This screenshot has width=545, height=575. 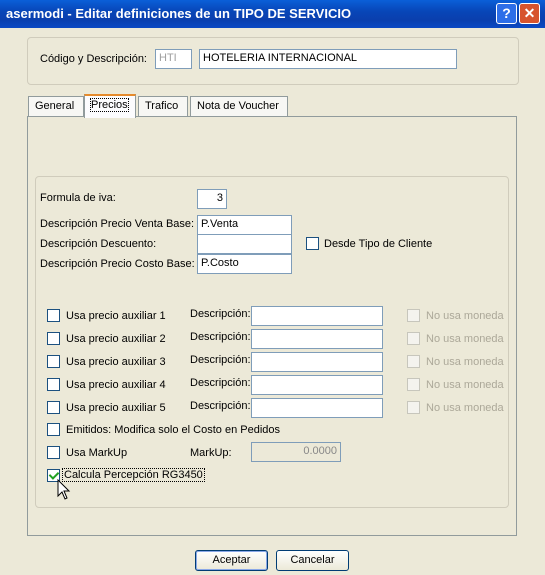 What do you see at coordinates (506, 13) in the screenshot?
I see `help-button: ?` at bounding box center [506, 13].